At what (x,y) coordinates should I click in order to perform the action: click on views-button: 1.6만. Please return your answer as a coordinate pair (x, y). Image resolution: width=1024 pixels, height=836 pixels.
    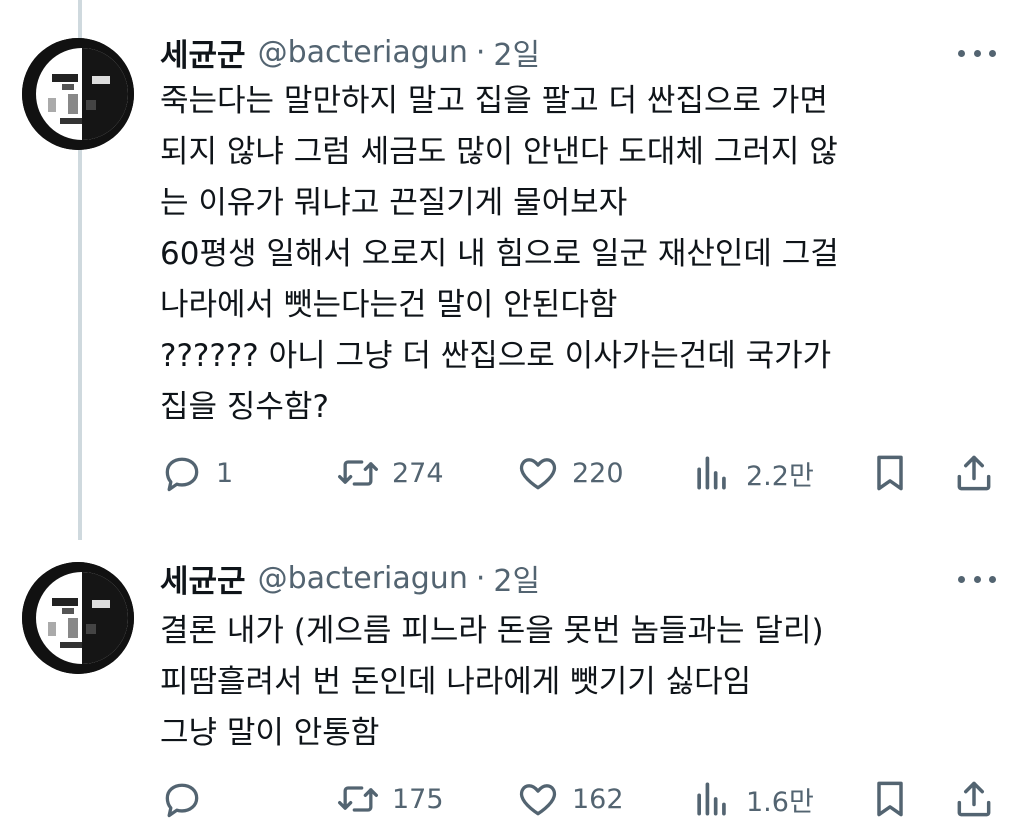
    Looking at the image, I should click on (752, 799).